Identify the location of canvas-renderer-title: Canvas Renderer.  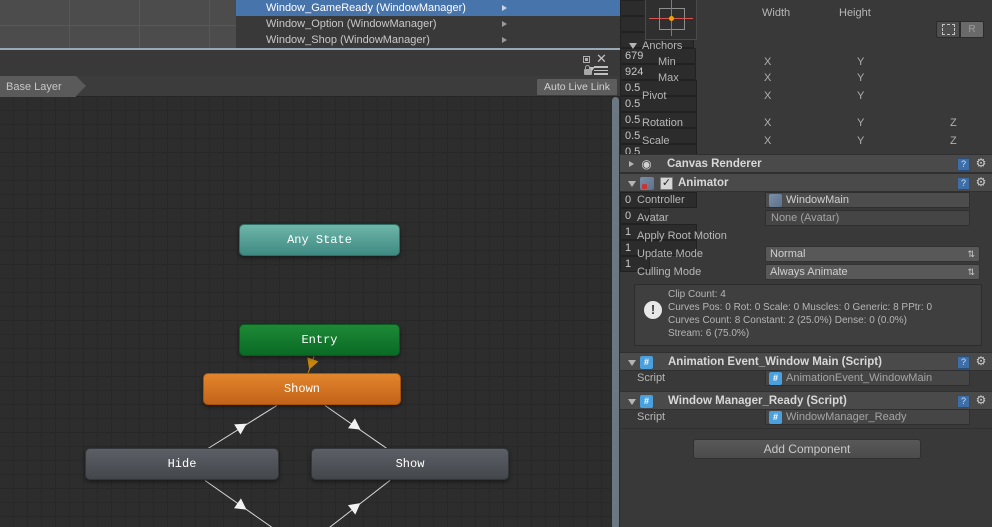
(714, 164).